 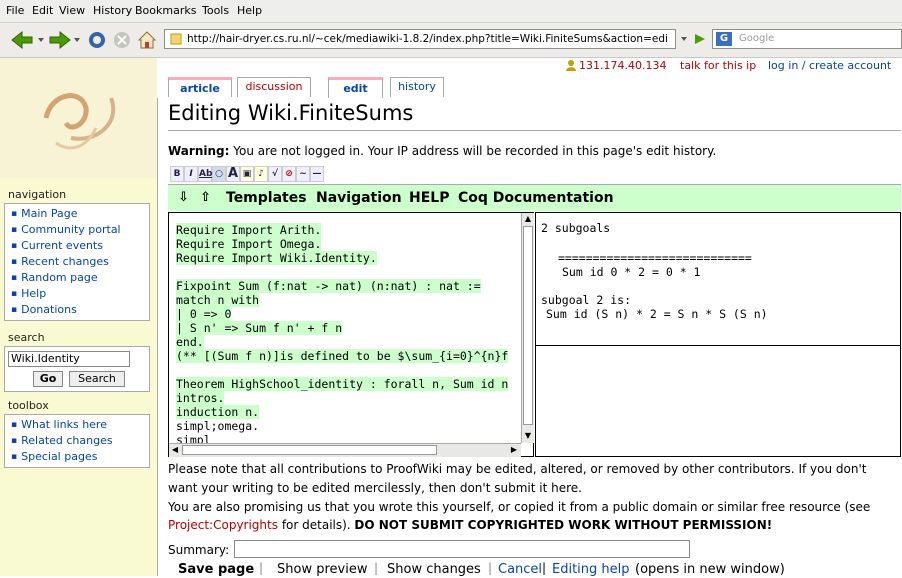 I want to click on subgoal-count: 2 subgoals, so click(x=576, y=228).